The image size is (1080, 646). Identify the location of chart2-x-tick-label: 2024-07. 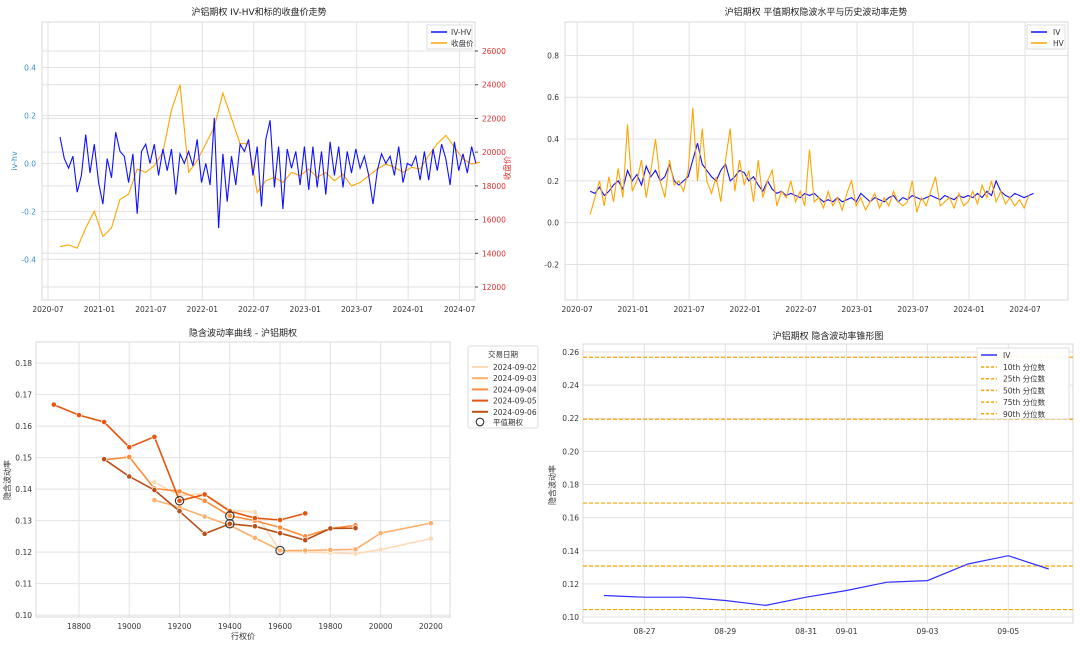
(1025, 309).